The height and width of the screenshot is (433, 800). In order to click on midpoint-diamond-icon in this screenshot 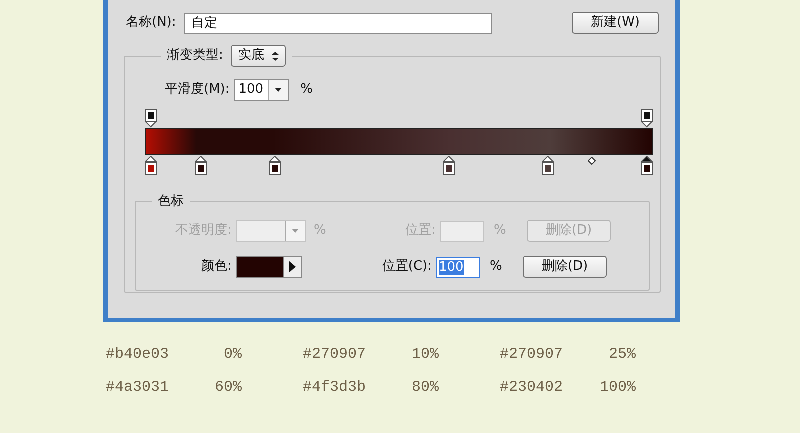, I will do `click(592, 161)`.